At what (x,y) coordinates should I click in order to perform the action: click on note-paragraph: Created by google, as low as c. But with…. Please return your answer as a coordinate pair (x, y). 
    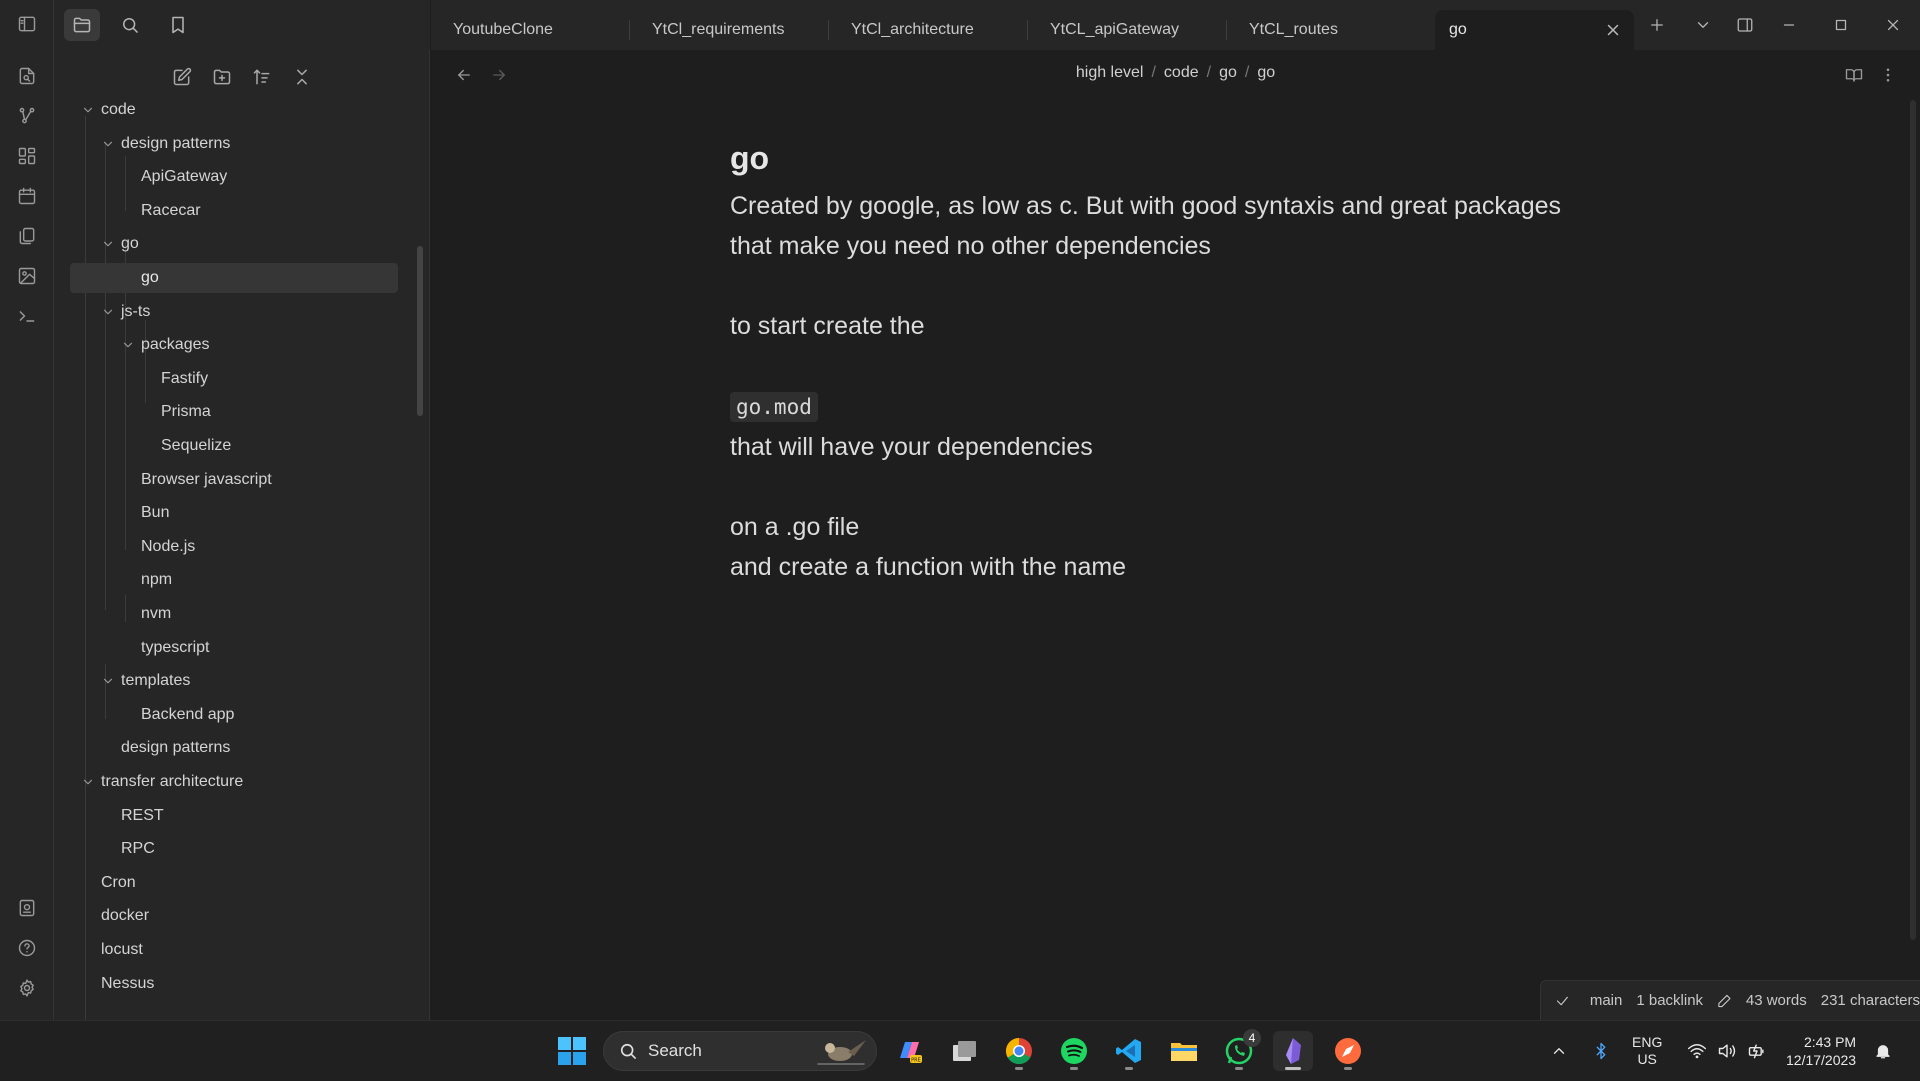
    Looking at the image, I should click on (1180, 206).